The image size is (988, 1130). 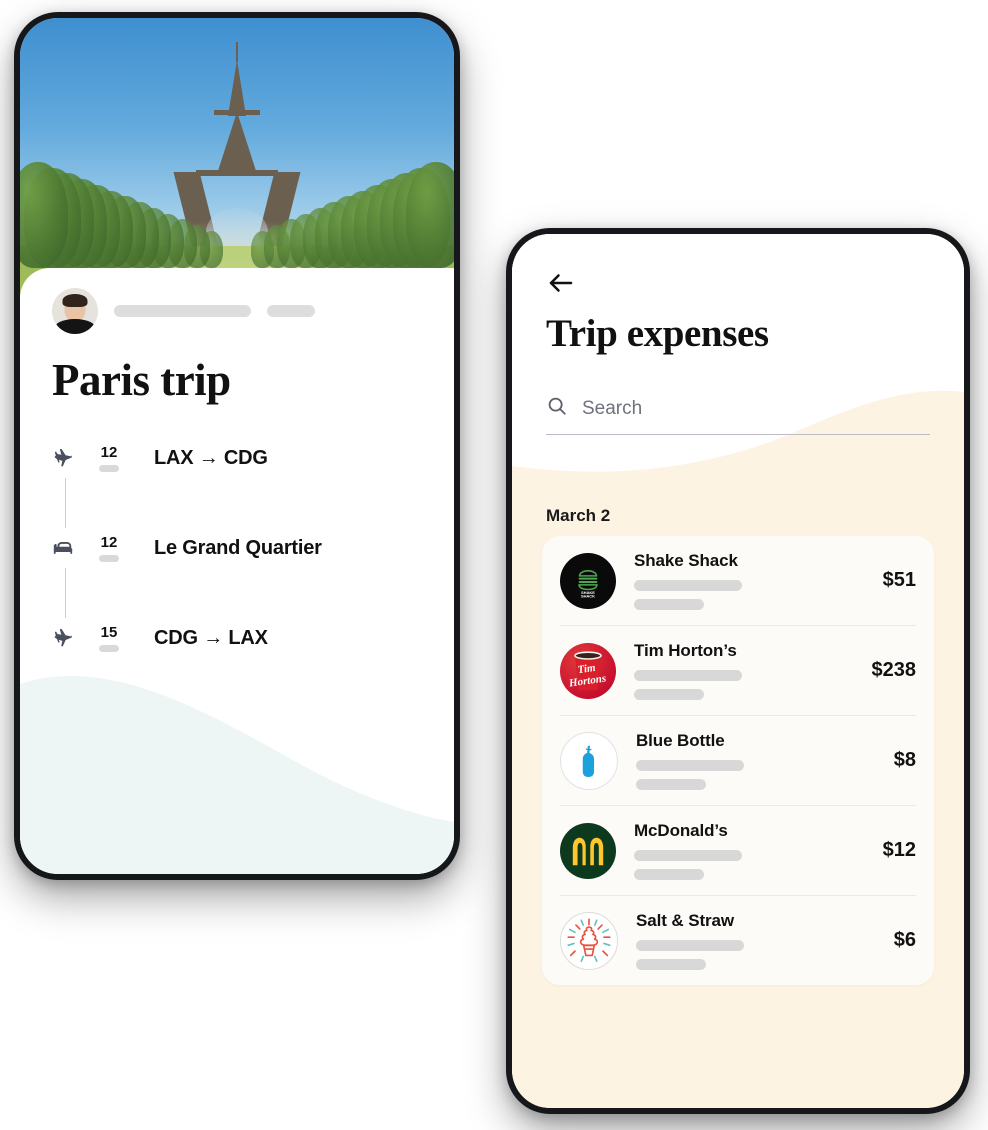 I want to click on itinerary-day-number: 15, so click(x=109, y=632).